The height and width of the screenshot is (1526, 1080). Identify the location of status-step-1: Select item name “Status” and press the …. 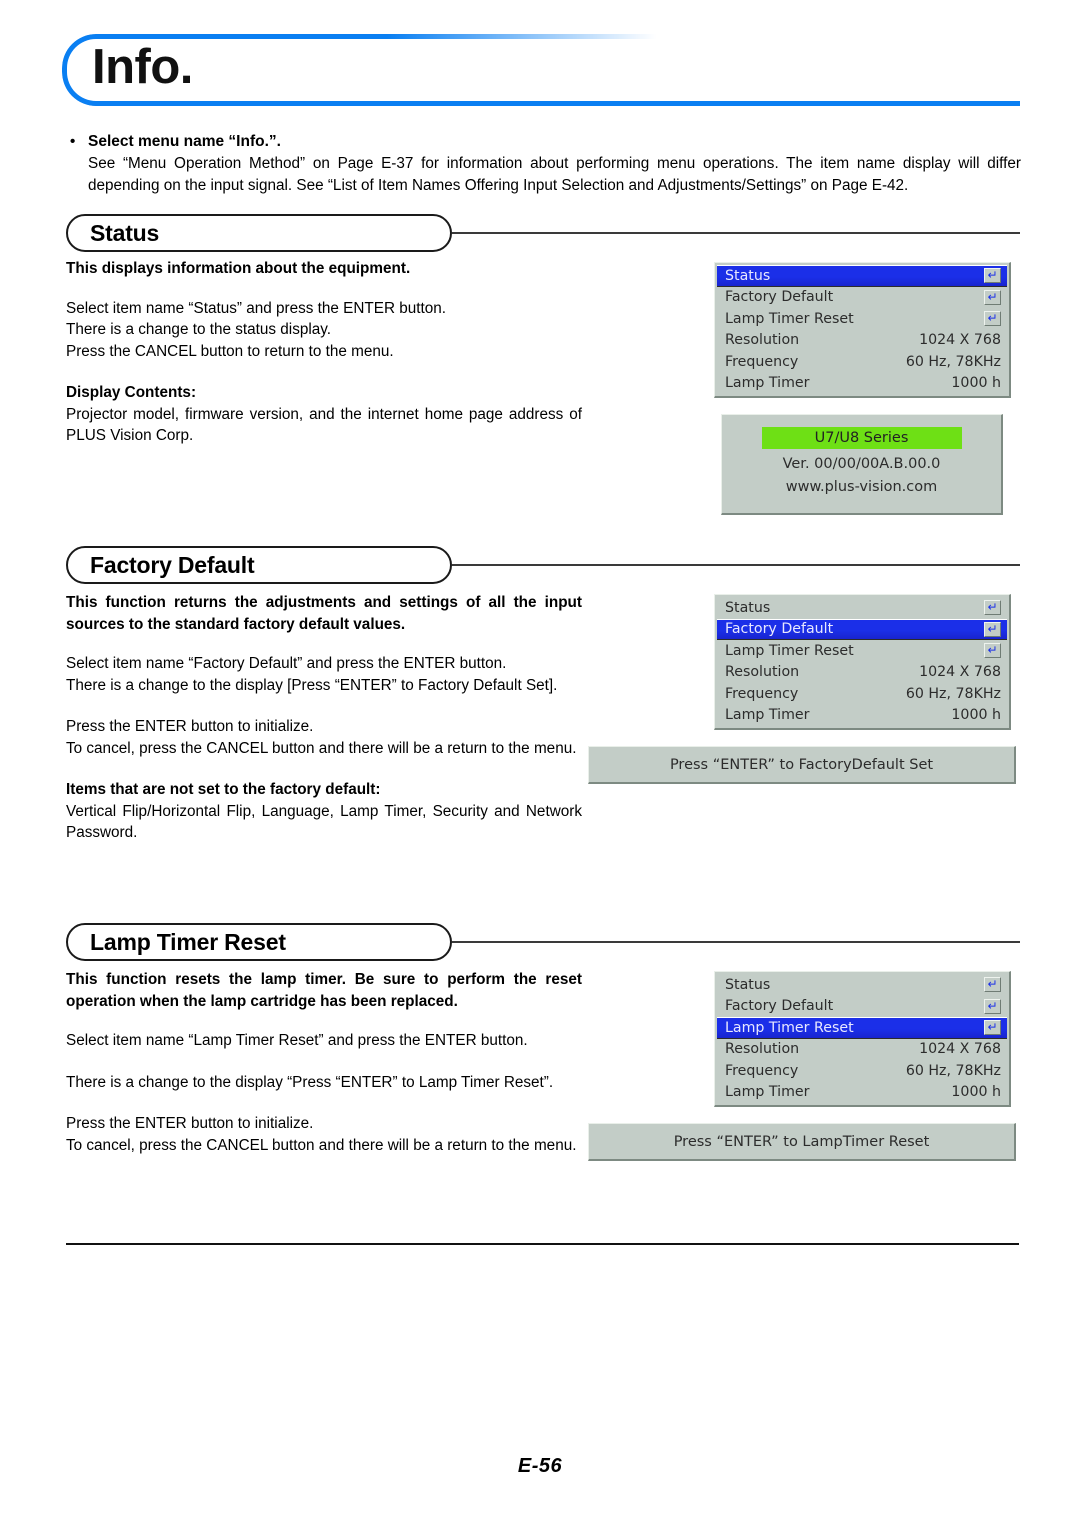
(256, 308).